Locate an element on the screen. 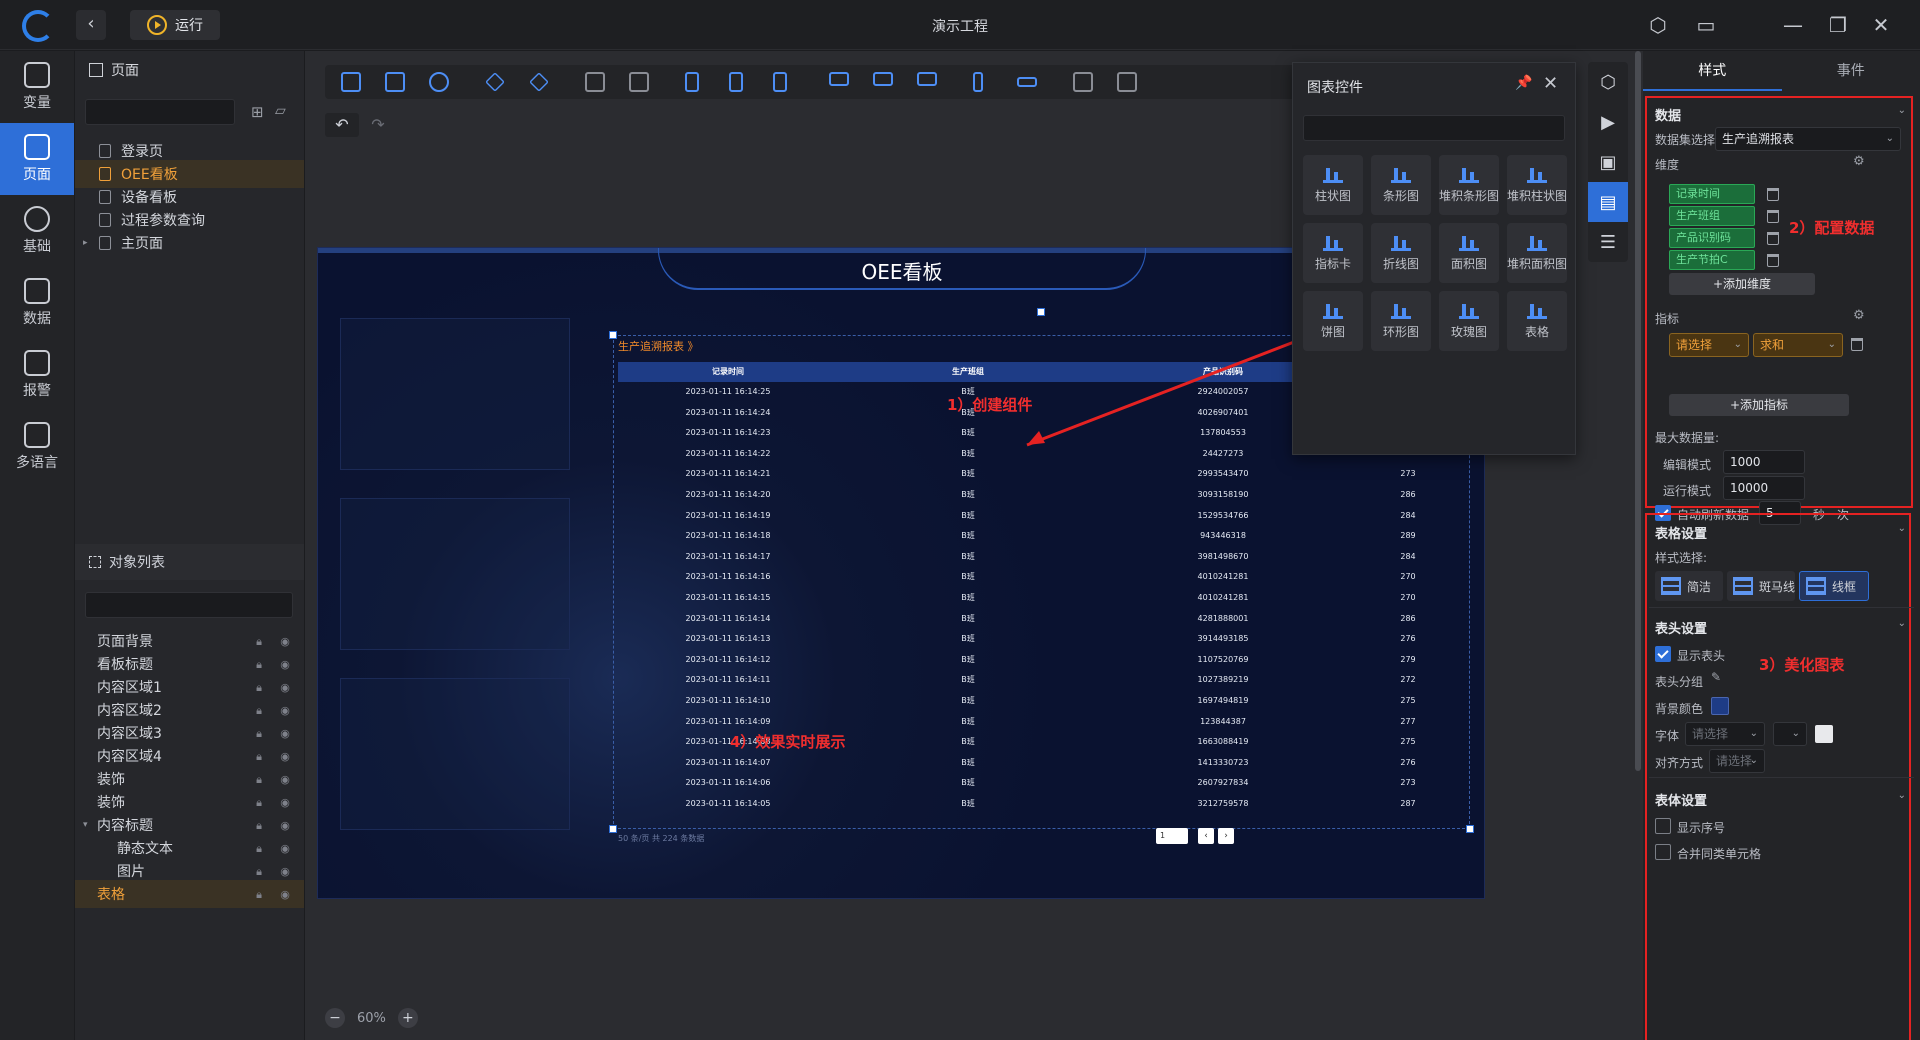 This screenshot has width=1920, height=1040. vertical-scrollbar is located at coordinates (1638, 411).